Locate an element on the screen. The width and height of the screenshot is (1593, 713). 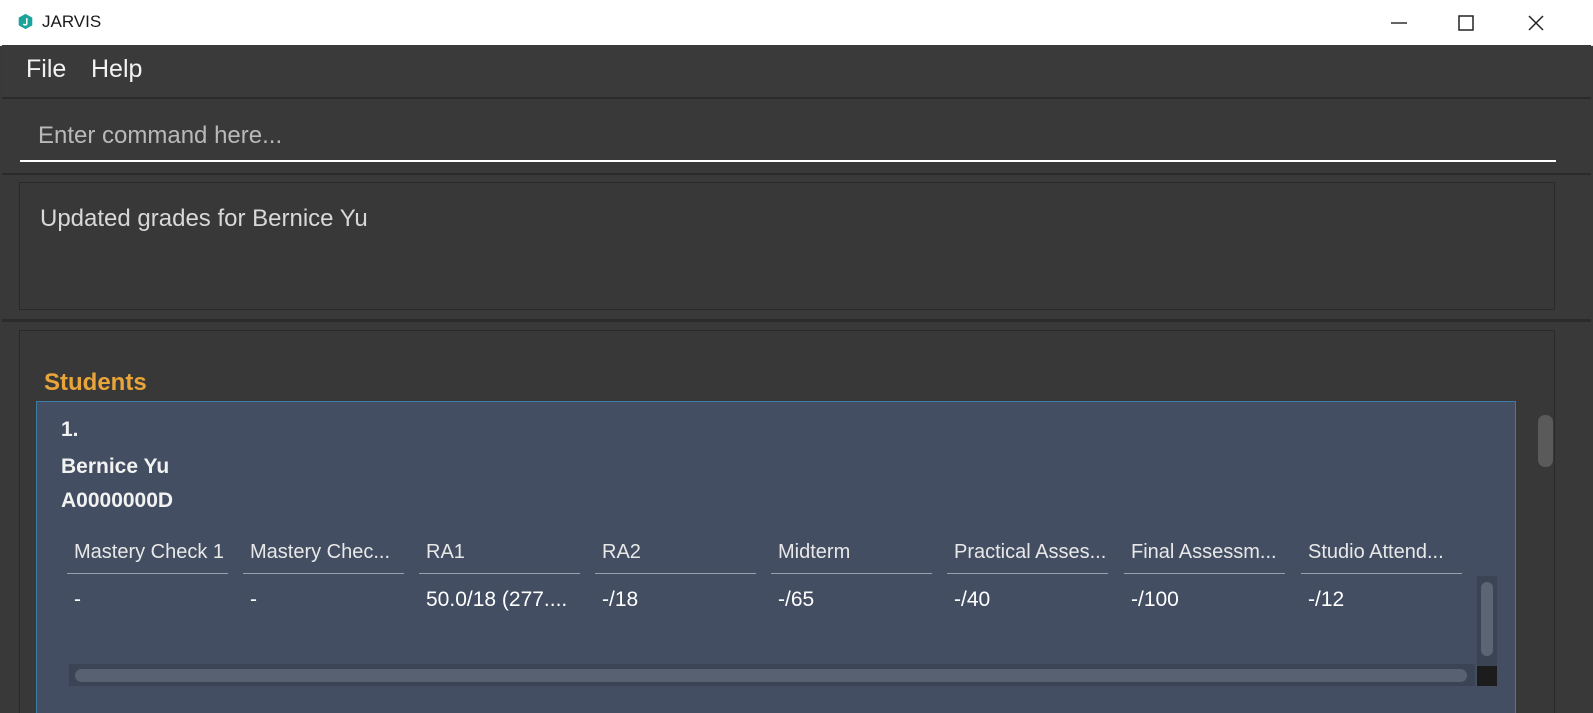
window-title: JARVIS is located at coordinates (72, 21).